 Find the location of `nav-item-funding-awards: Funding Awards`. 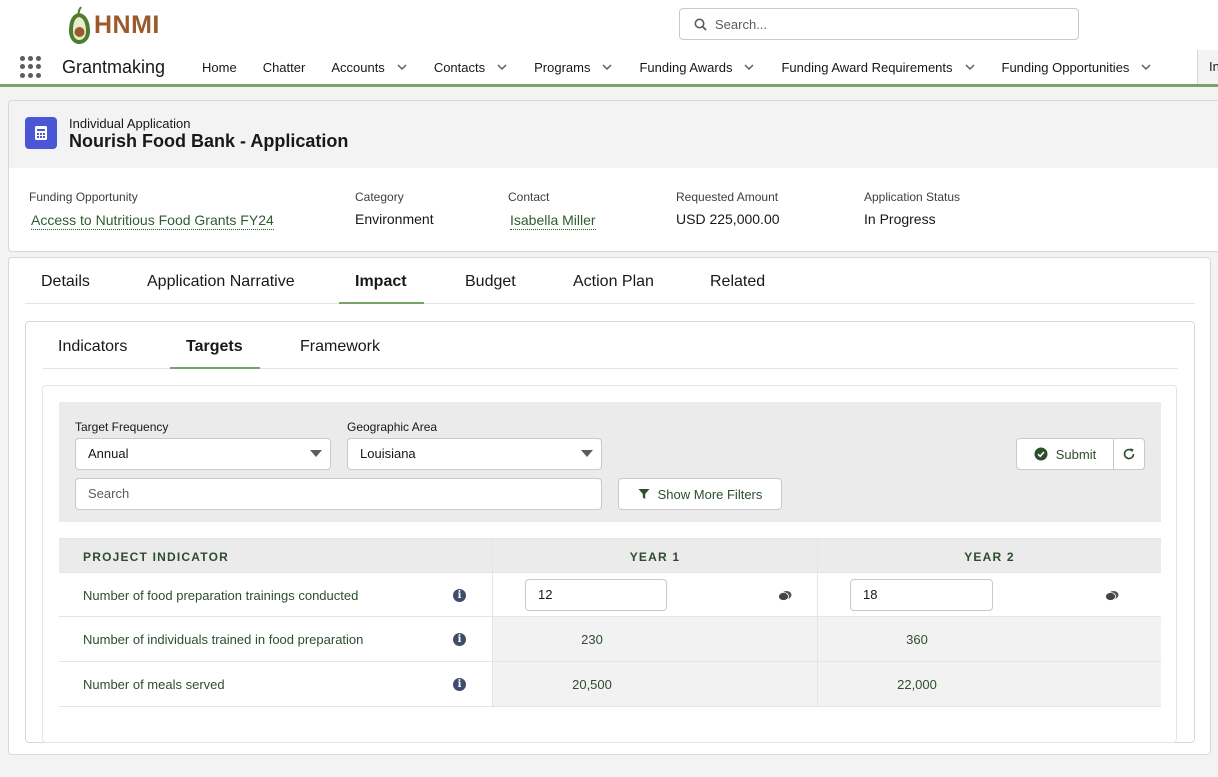

nav-item-funding-awards: Funding Awards is located at coordinates (697, 67).